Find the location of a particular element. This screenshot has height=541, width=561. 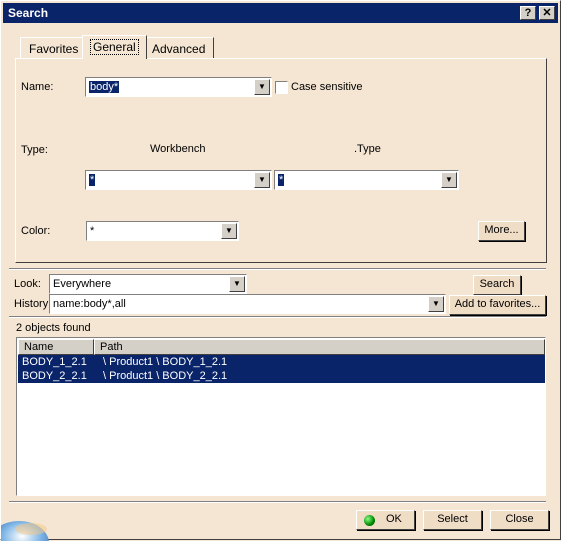

dottype-label: .Type is located at coordinates (367, 149).